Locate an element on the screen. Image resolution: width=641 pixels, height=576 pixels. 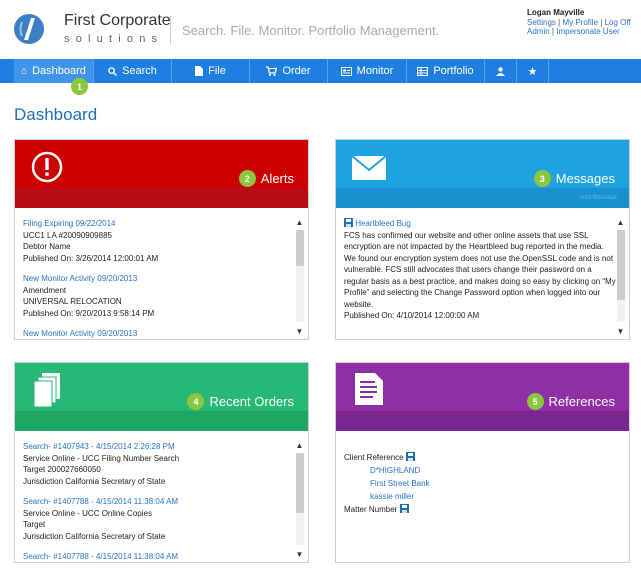
settings-link: Settings is located at coordinates (541, 22).